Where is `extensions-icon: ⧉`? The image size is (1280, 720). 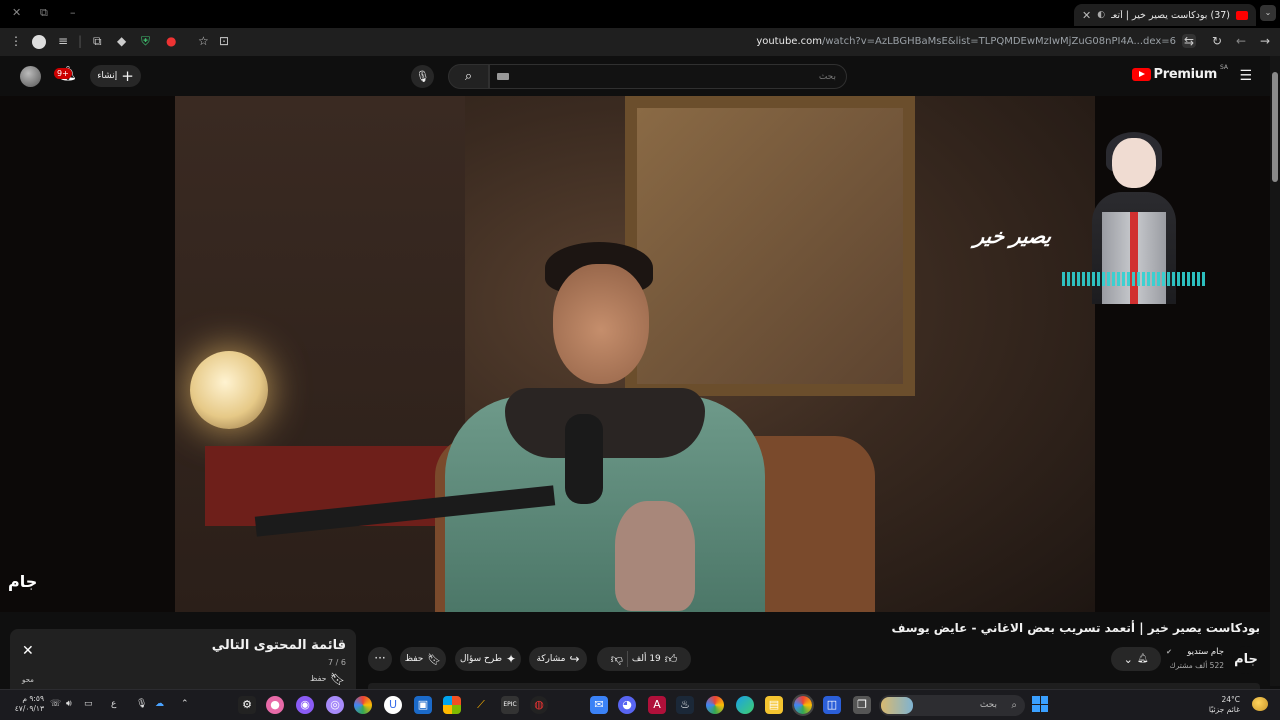
extensions-icon: ⧉ is located at coordinates (97, 41).